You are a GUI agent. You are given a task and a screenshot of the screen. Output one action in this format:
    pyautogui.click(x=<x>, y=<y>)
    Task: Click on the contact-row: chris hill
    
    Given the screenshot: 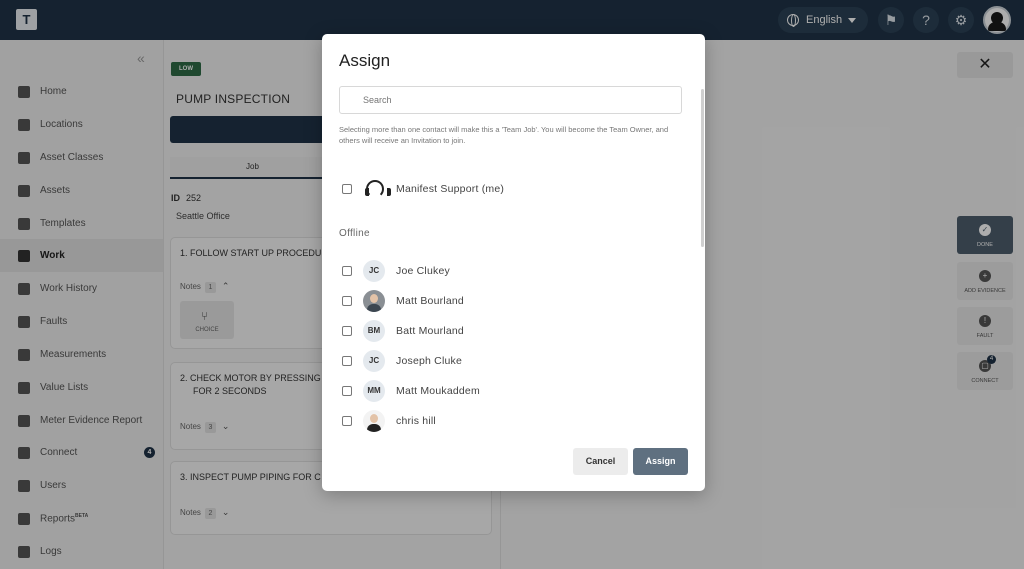 What is the action you would take?
    pyautogui.click(x=512, y=421)
    